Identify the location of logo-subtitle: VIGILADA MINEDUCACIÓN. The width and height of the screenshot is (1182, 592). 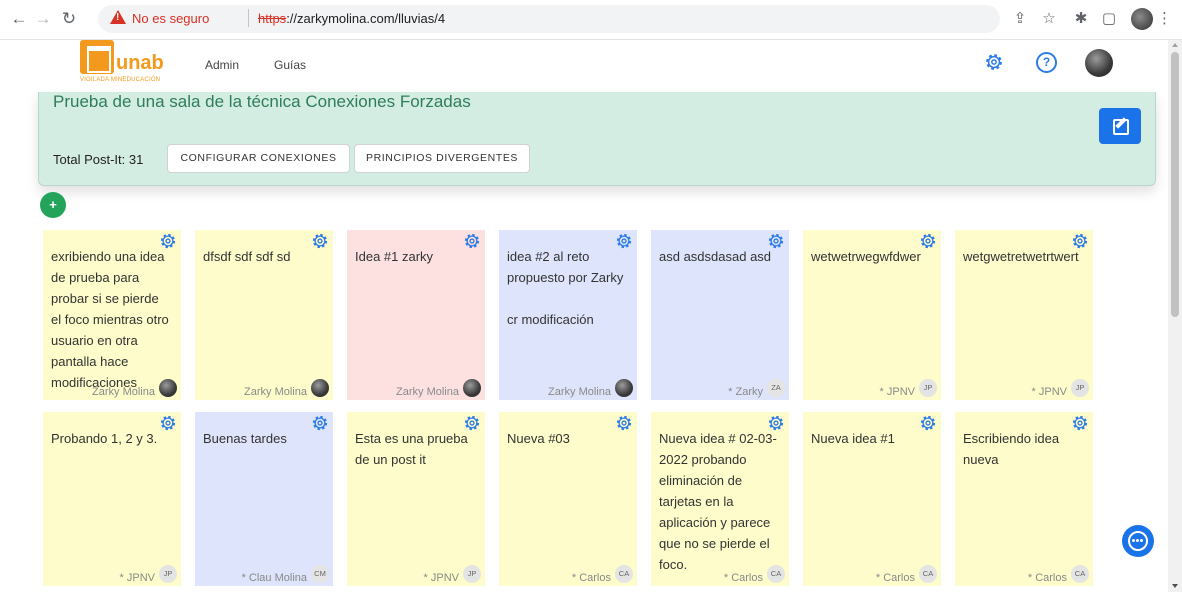
(120, 80).